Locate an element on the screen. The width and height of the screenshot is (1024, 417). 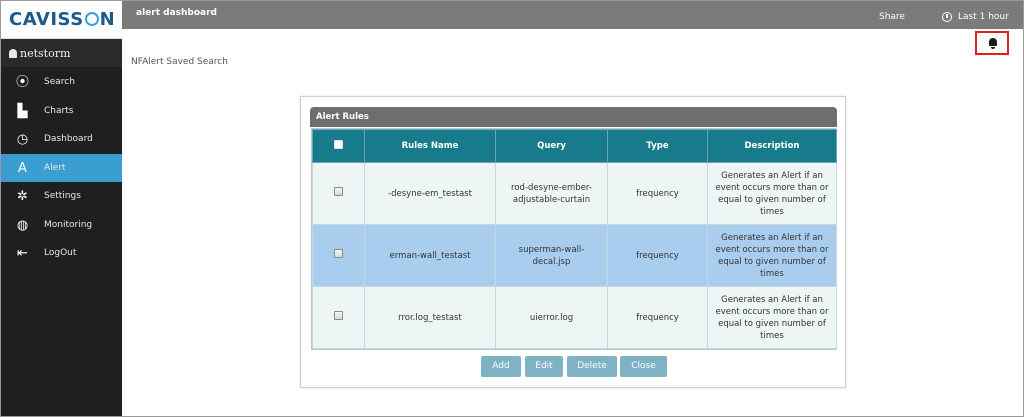
sidebar-item-search: ⦿ Search is located at coordinates (61, 82).